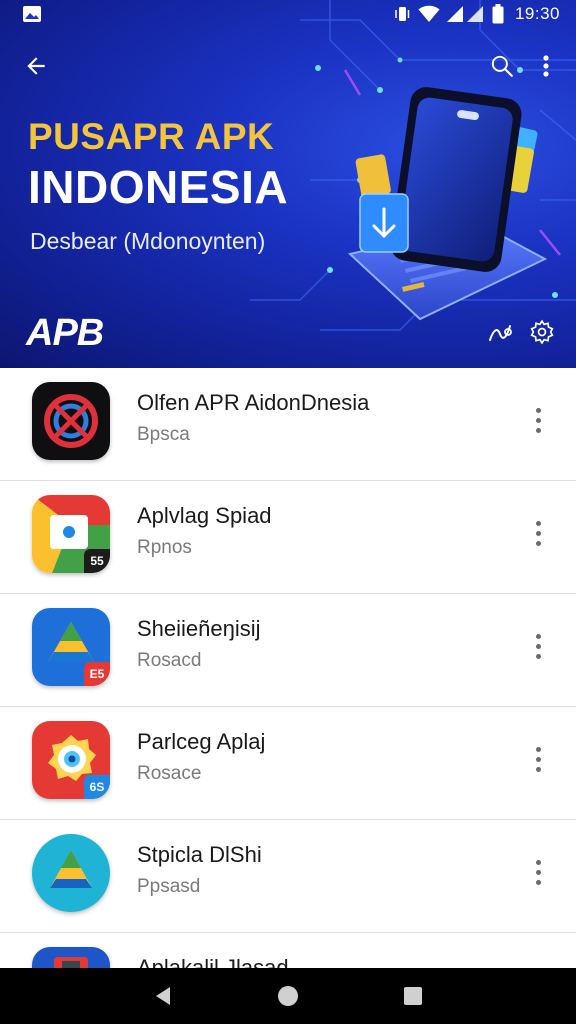  I want to click on app-badge: E5, so click(97, 674).